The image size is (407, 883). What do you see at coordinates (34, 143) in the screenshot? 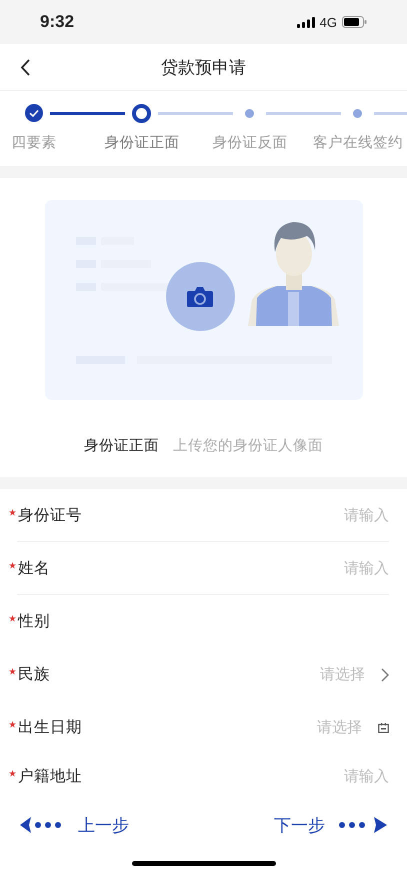
I see `step-label: 四要素` at bounding box center [34, 143].